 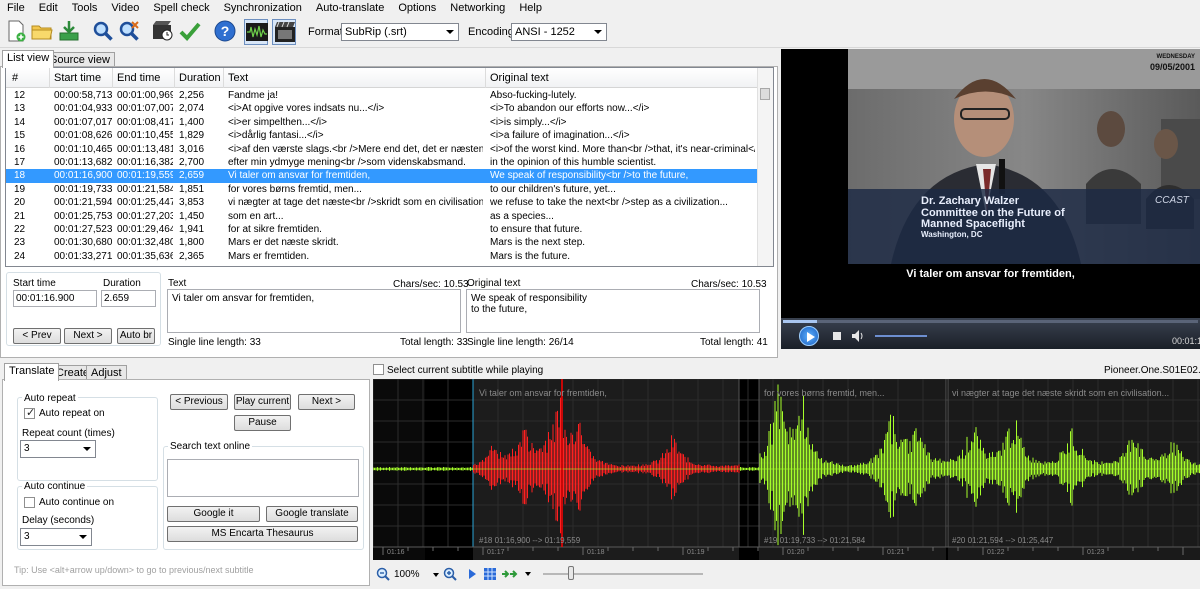 I want to click on tab-translate: Translate, so click(x=32, y=372).